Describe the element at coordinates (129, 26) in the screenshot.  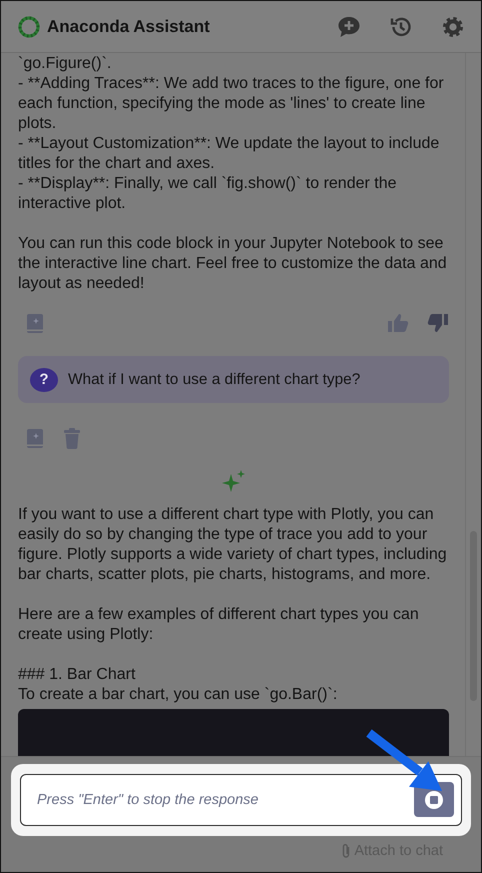
I see `app-title: Anaconda Assistant` at that location.